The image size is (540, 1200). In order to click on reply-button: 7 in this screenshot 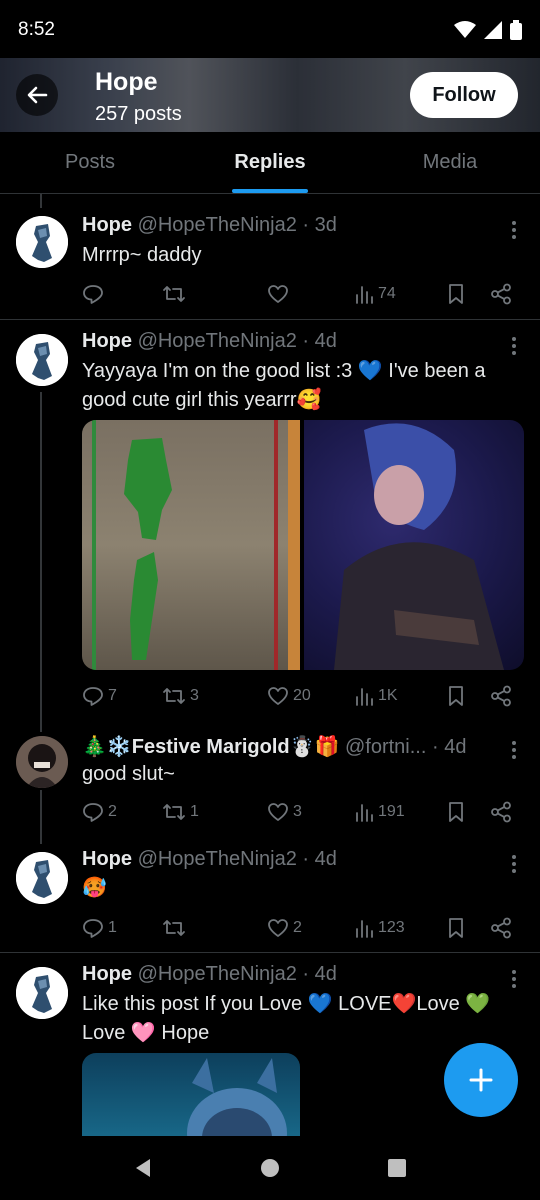, I will do `click(99, 696)`.